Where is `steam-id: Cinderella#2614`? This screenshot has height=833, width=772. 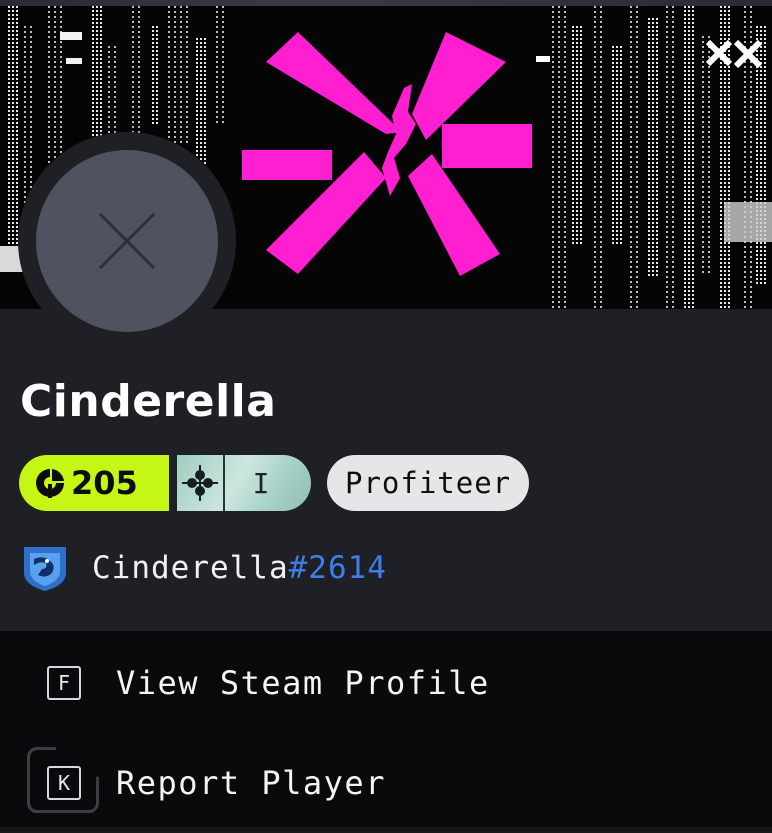 steam-id: Cinderella#2614 is located at coordinates (239, 568).